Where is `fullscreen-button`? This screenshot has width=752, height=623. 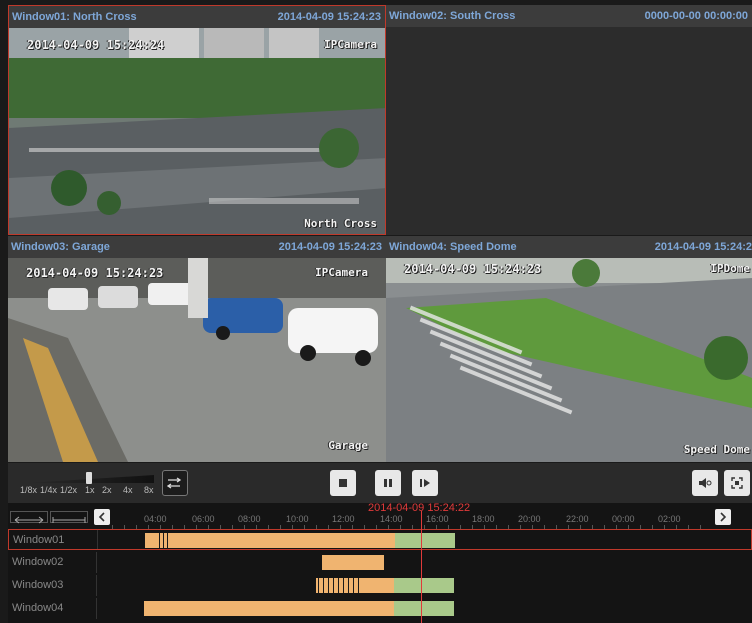 fullscreen-button is located at coordinates (737, 483).